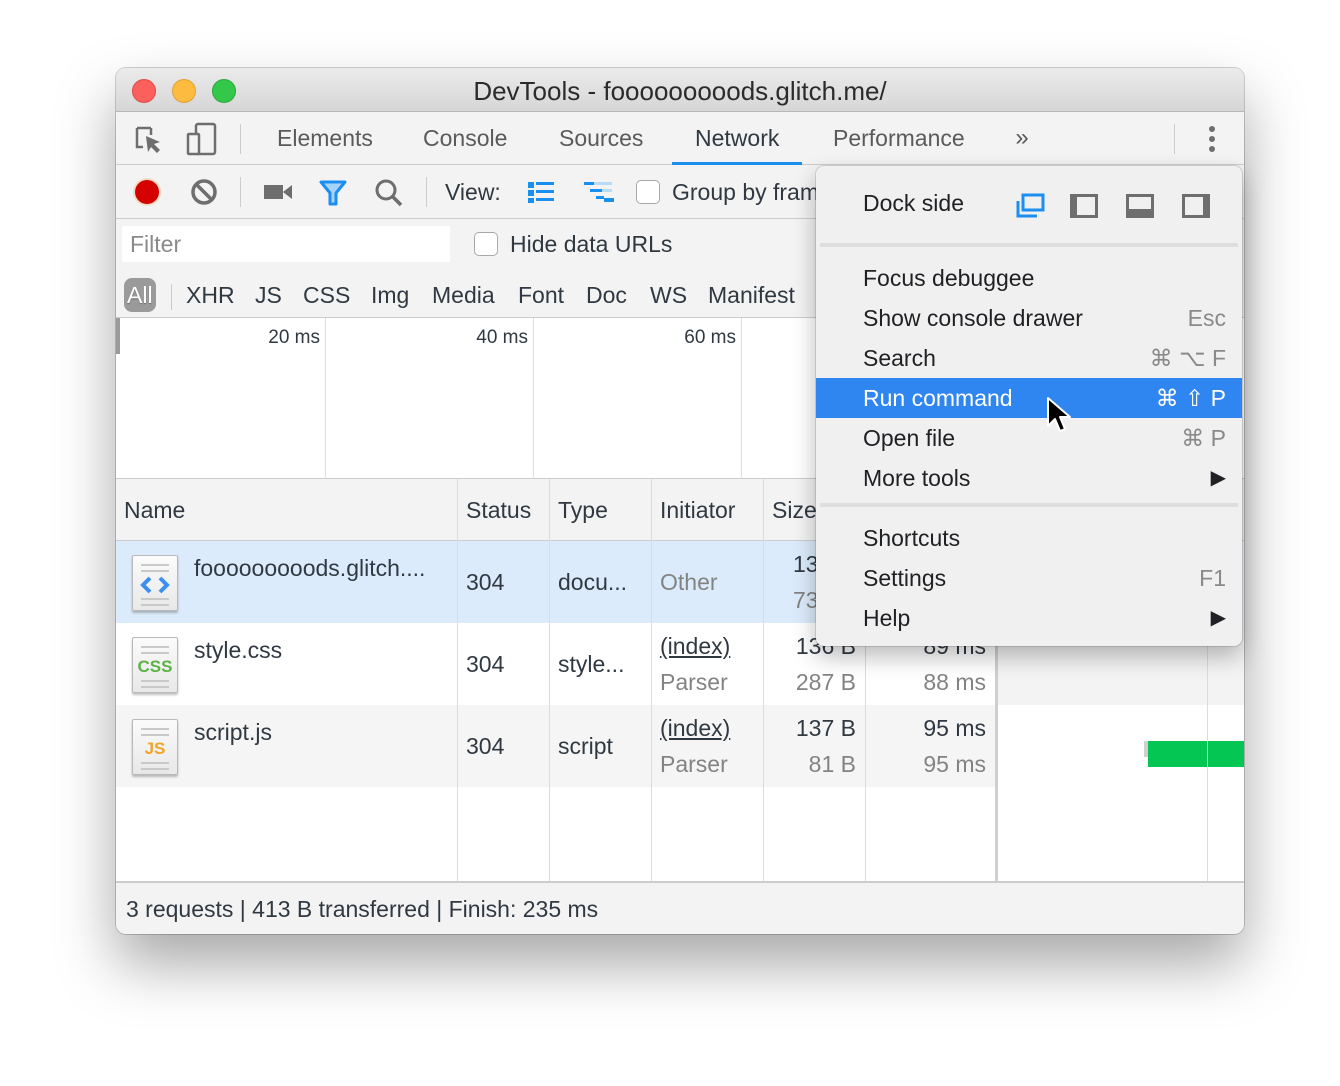 The height and width of the screenshot is (1086, 1340). I want to click on more-tabs-button: », so click(1022, 138).